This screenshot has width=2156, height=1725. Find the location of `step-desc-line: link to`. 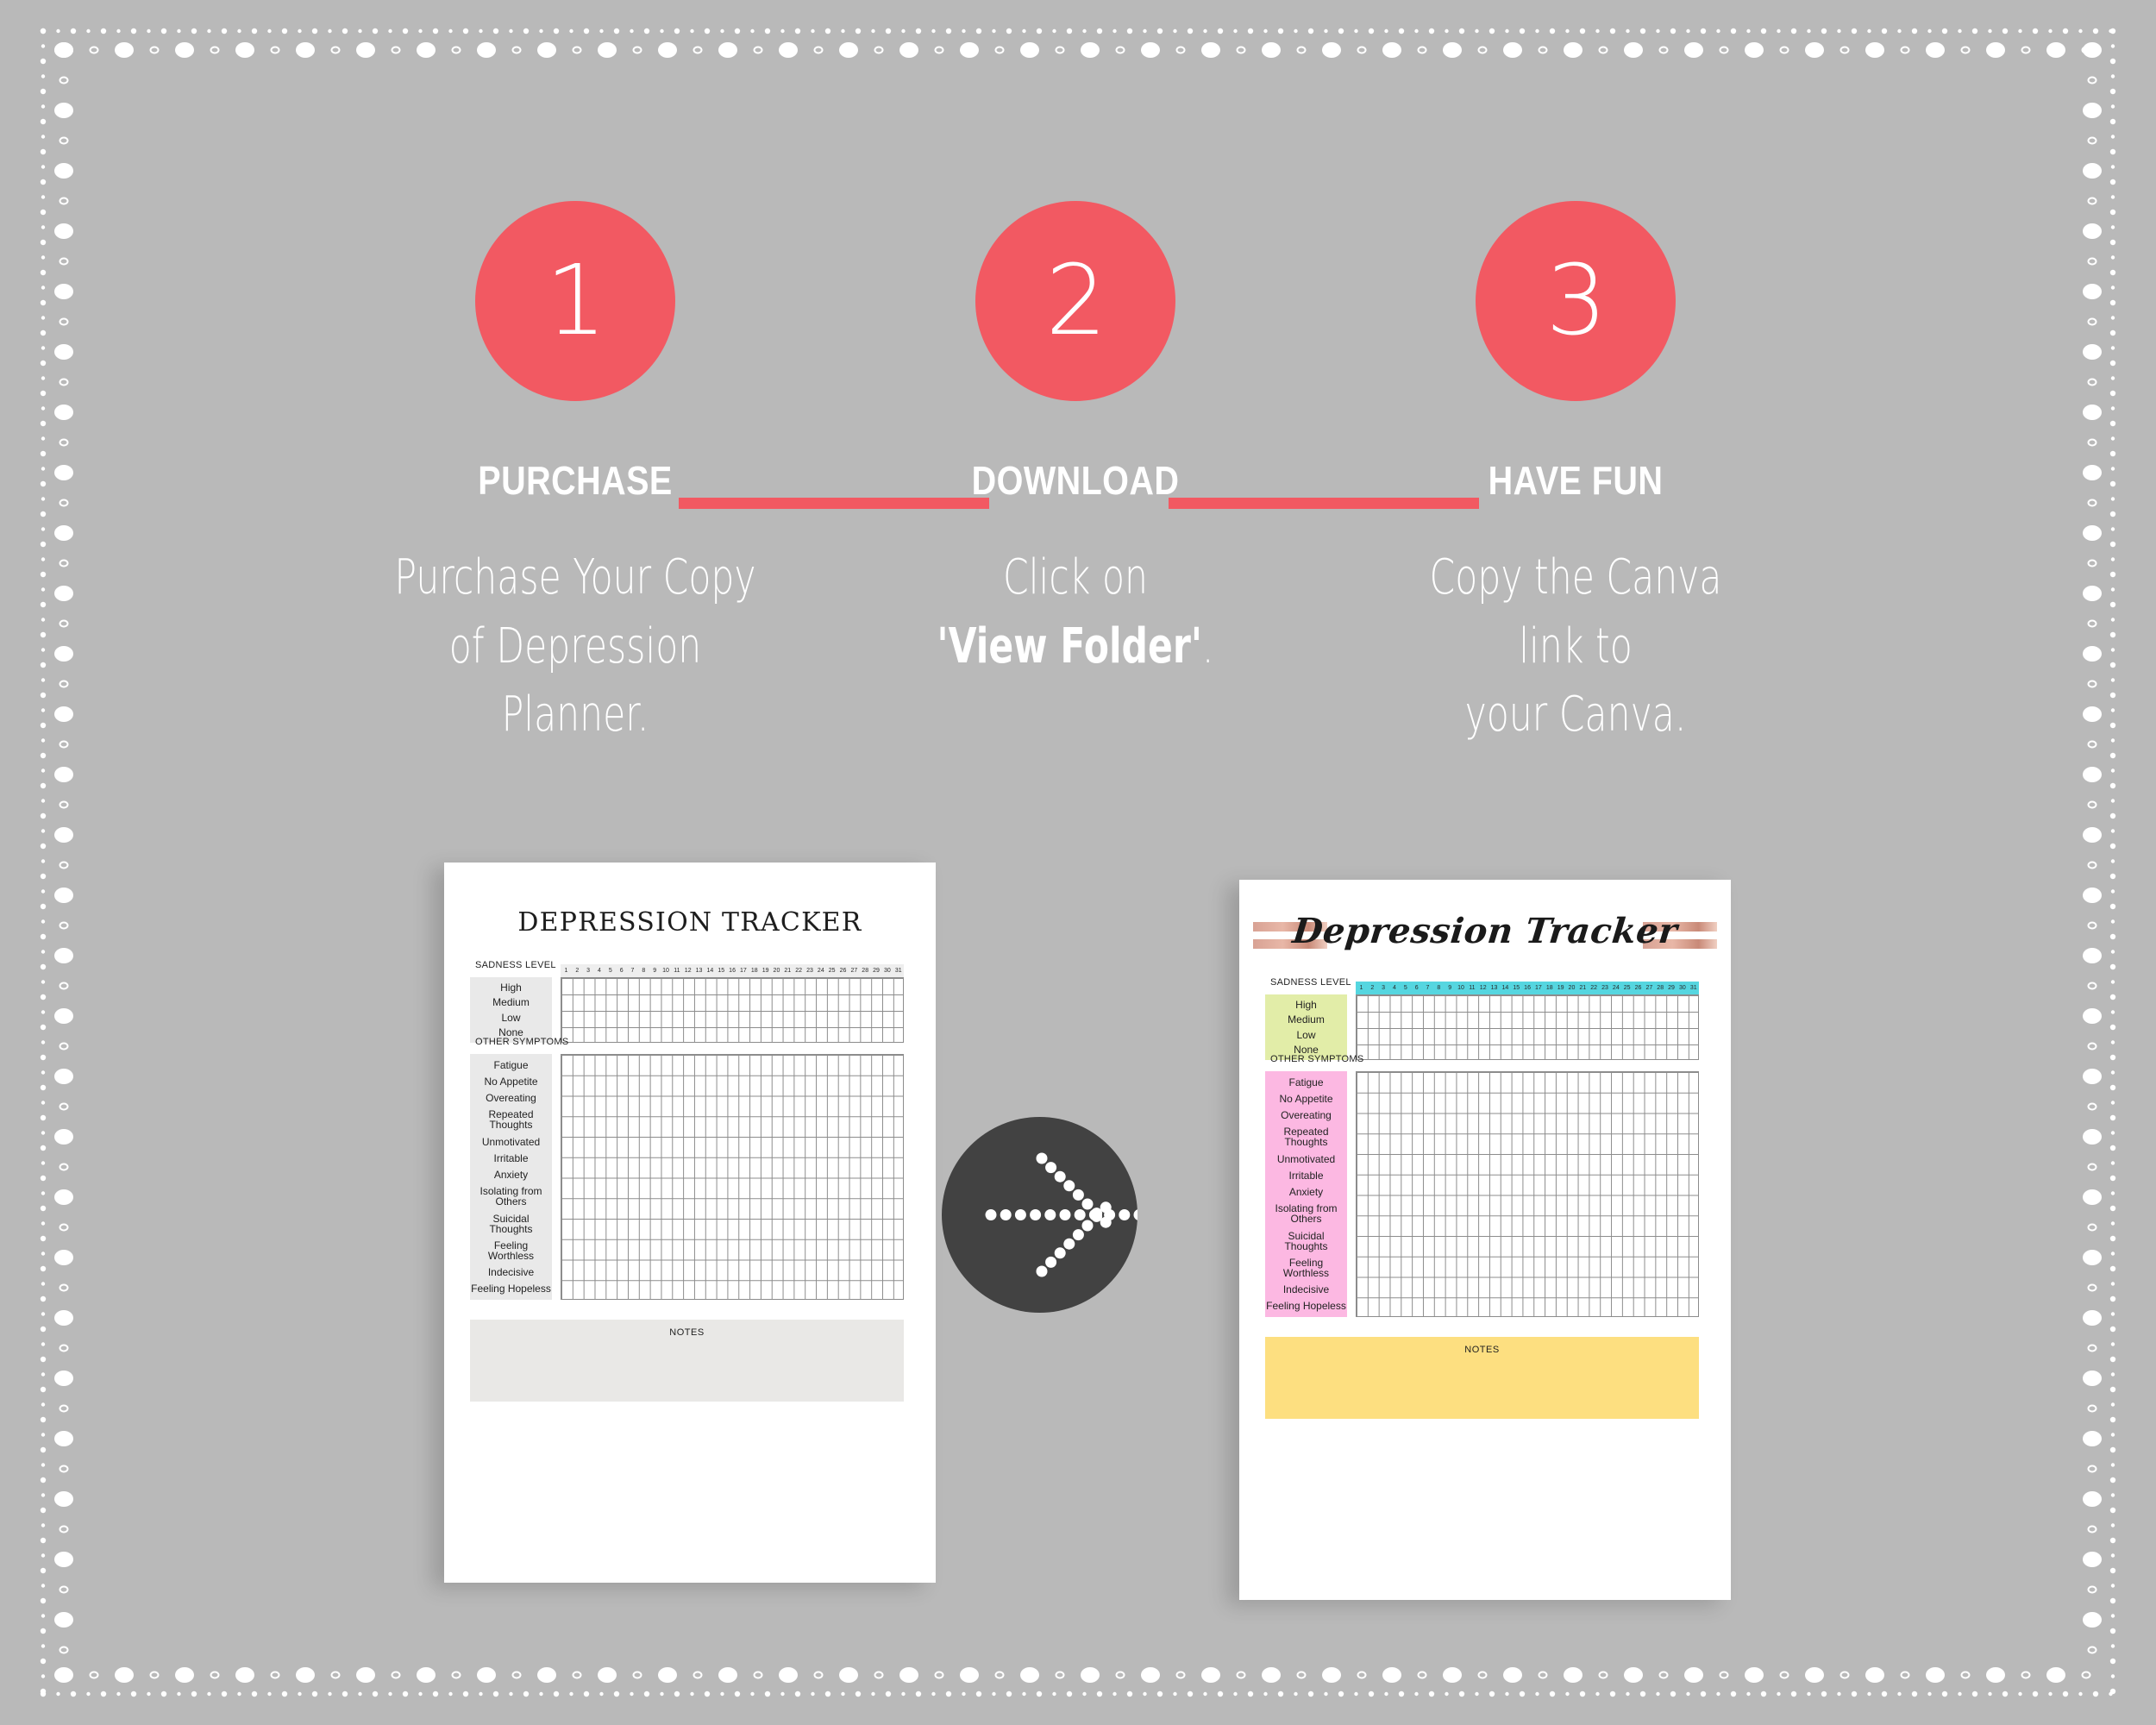

step-desc-line: link to is located at coordinates (1576, 646).